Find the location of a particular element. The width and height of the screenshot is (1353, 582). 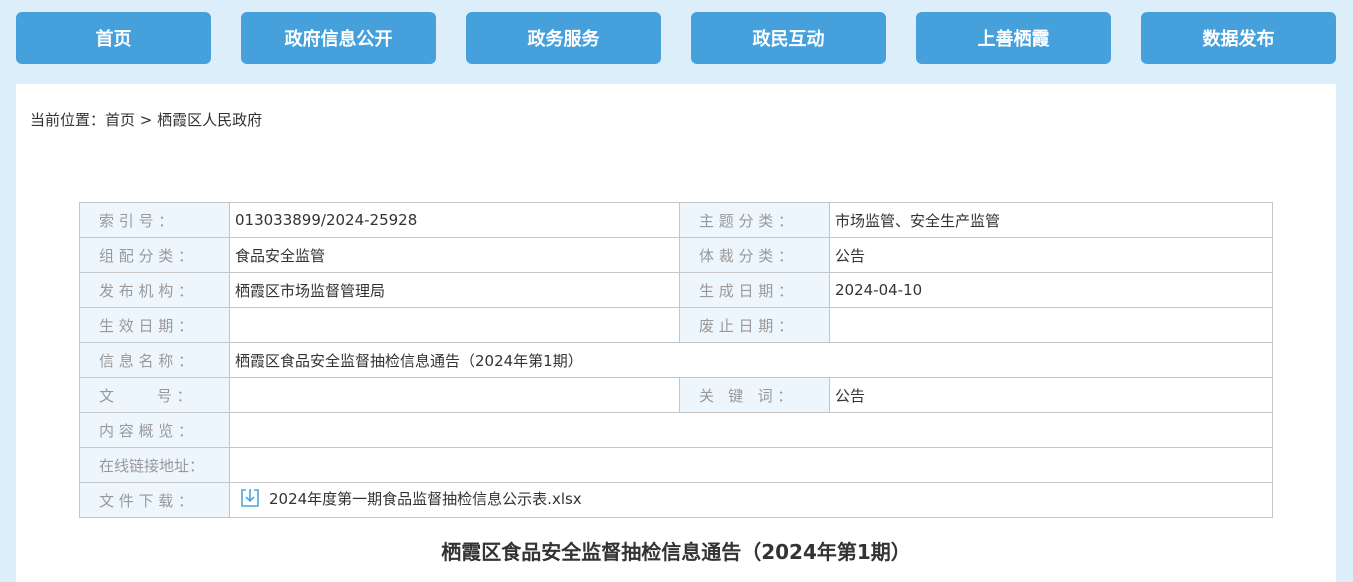

nav-gov-info-button: 政府信息公开 is located at coordinates (338, 38).